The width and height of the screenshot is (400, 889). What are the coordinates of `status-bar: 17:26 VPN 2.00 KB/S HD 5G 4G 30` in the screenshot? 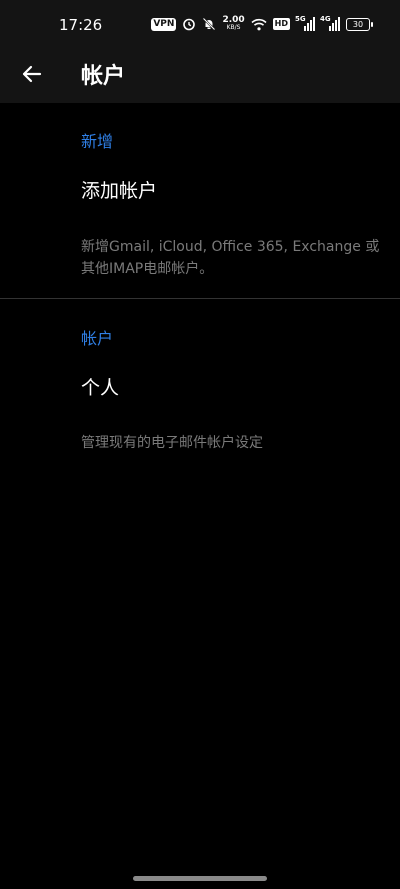 It's located at (200, 24).